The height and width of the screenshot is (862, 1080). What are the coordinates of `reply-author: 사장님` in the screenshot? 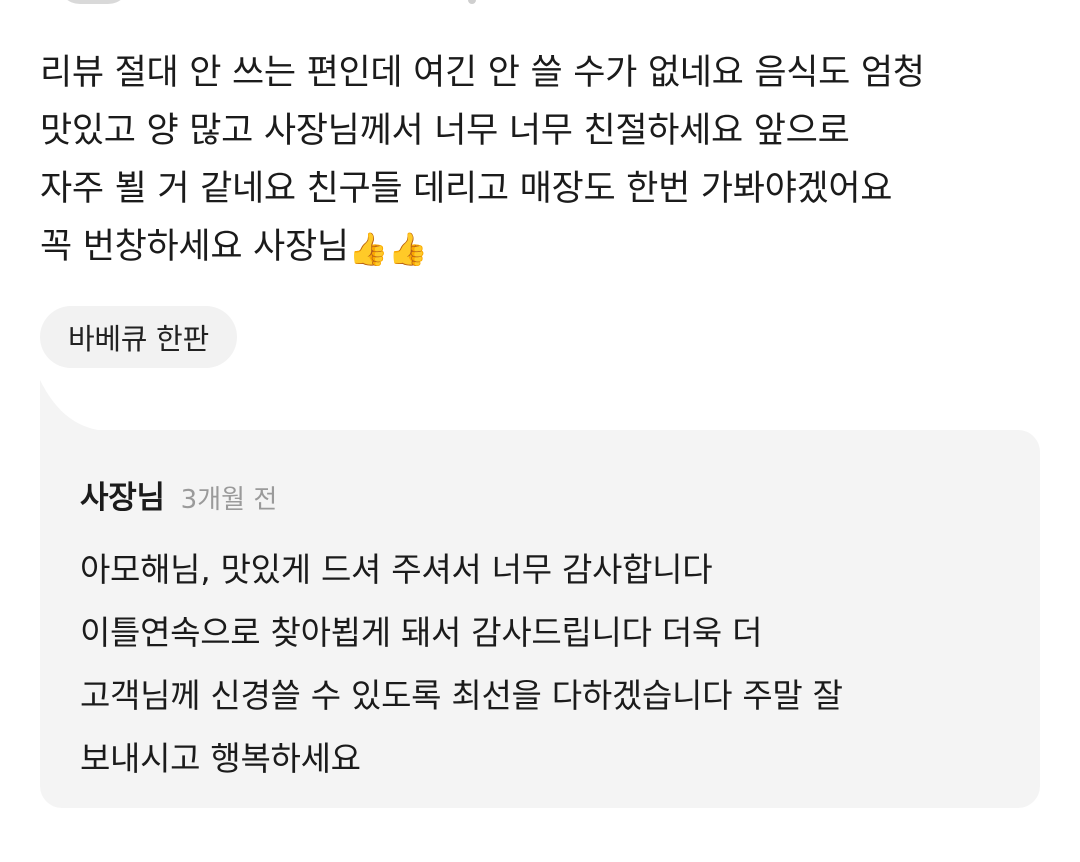 It's located at (122, 498).